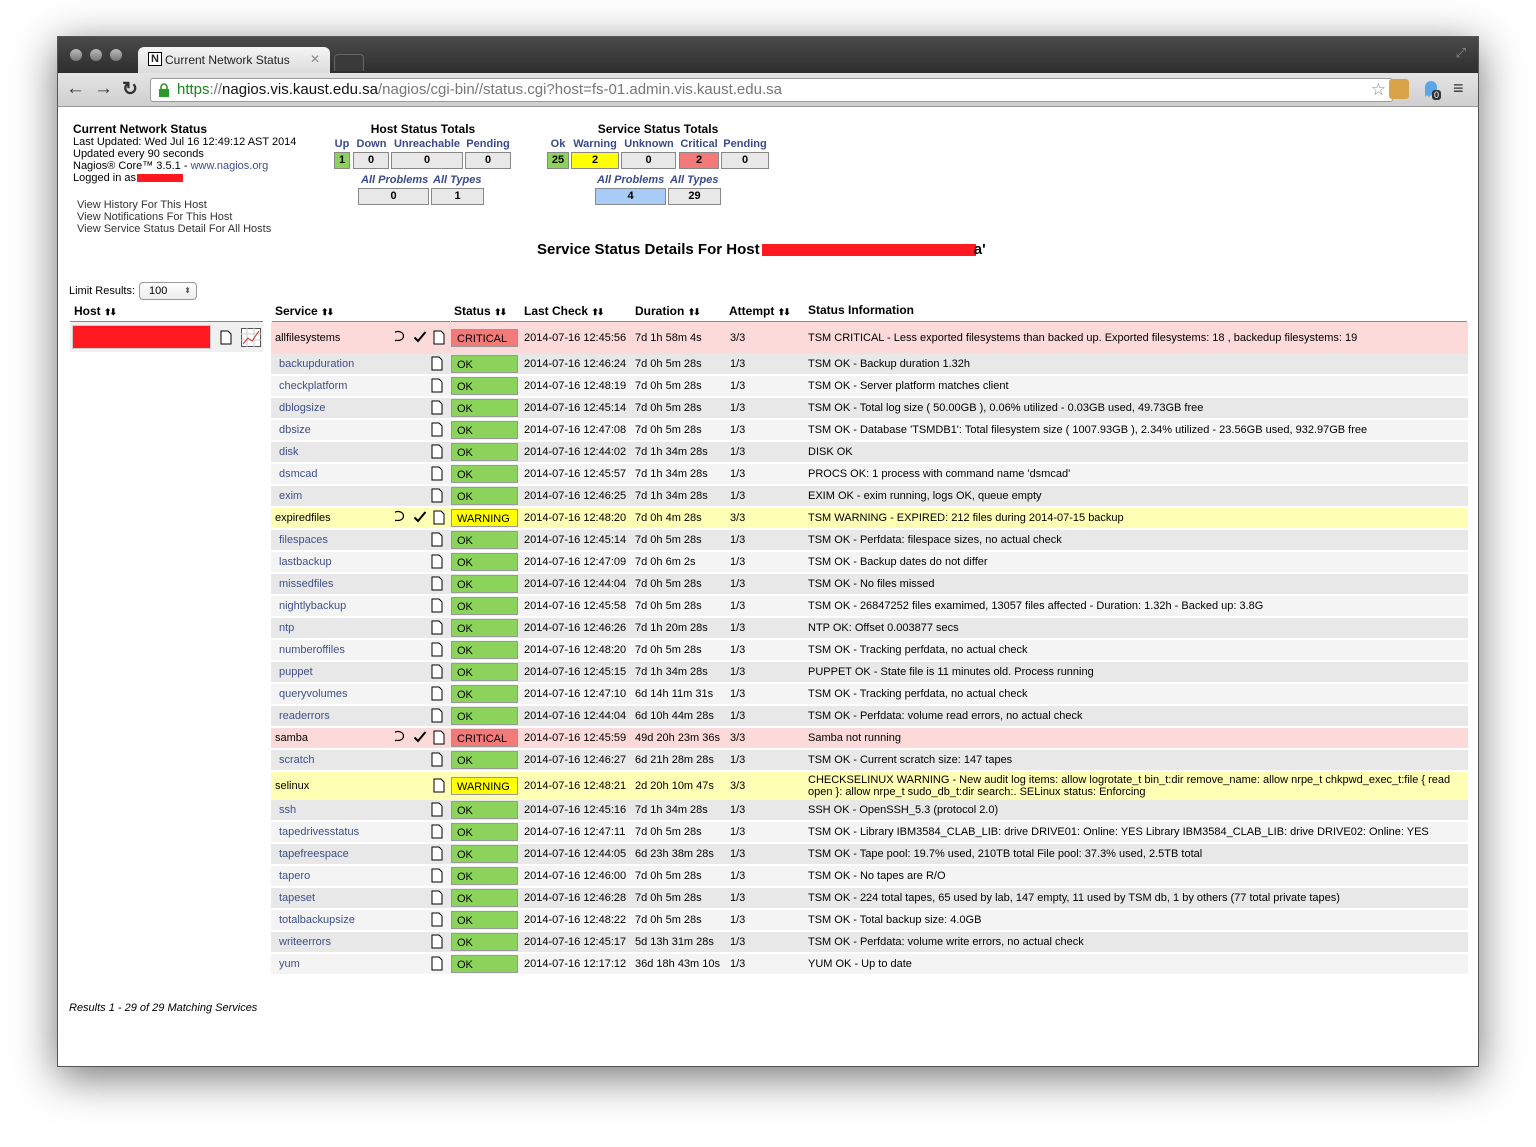  What do you see at coordinates (304, 716) in the screenshot?
I see `service-name-link: readerrors` at bounding box center [304, 716].